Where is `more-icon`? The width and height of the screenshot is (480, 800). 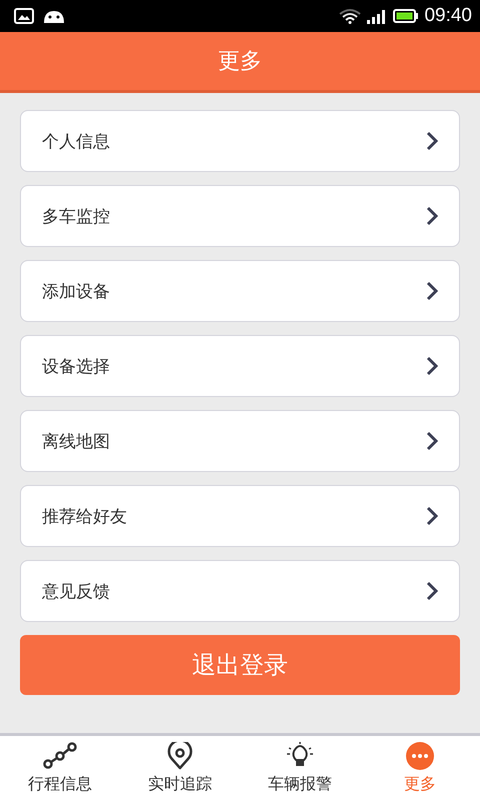 more-icon is located at coordinates (420, 756).